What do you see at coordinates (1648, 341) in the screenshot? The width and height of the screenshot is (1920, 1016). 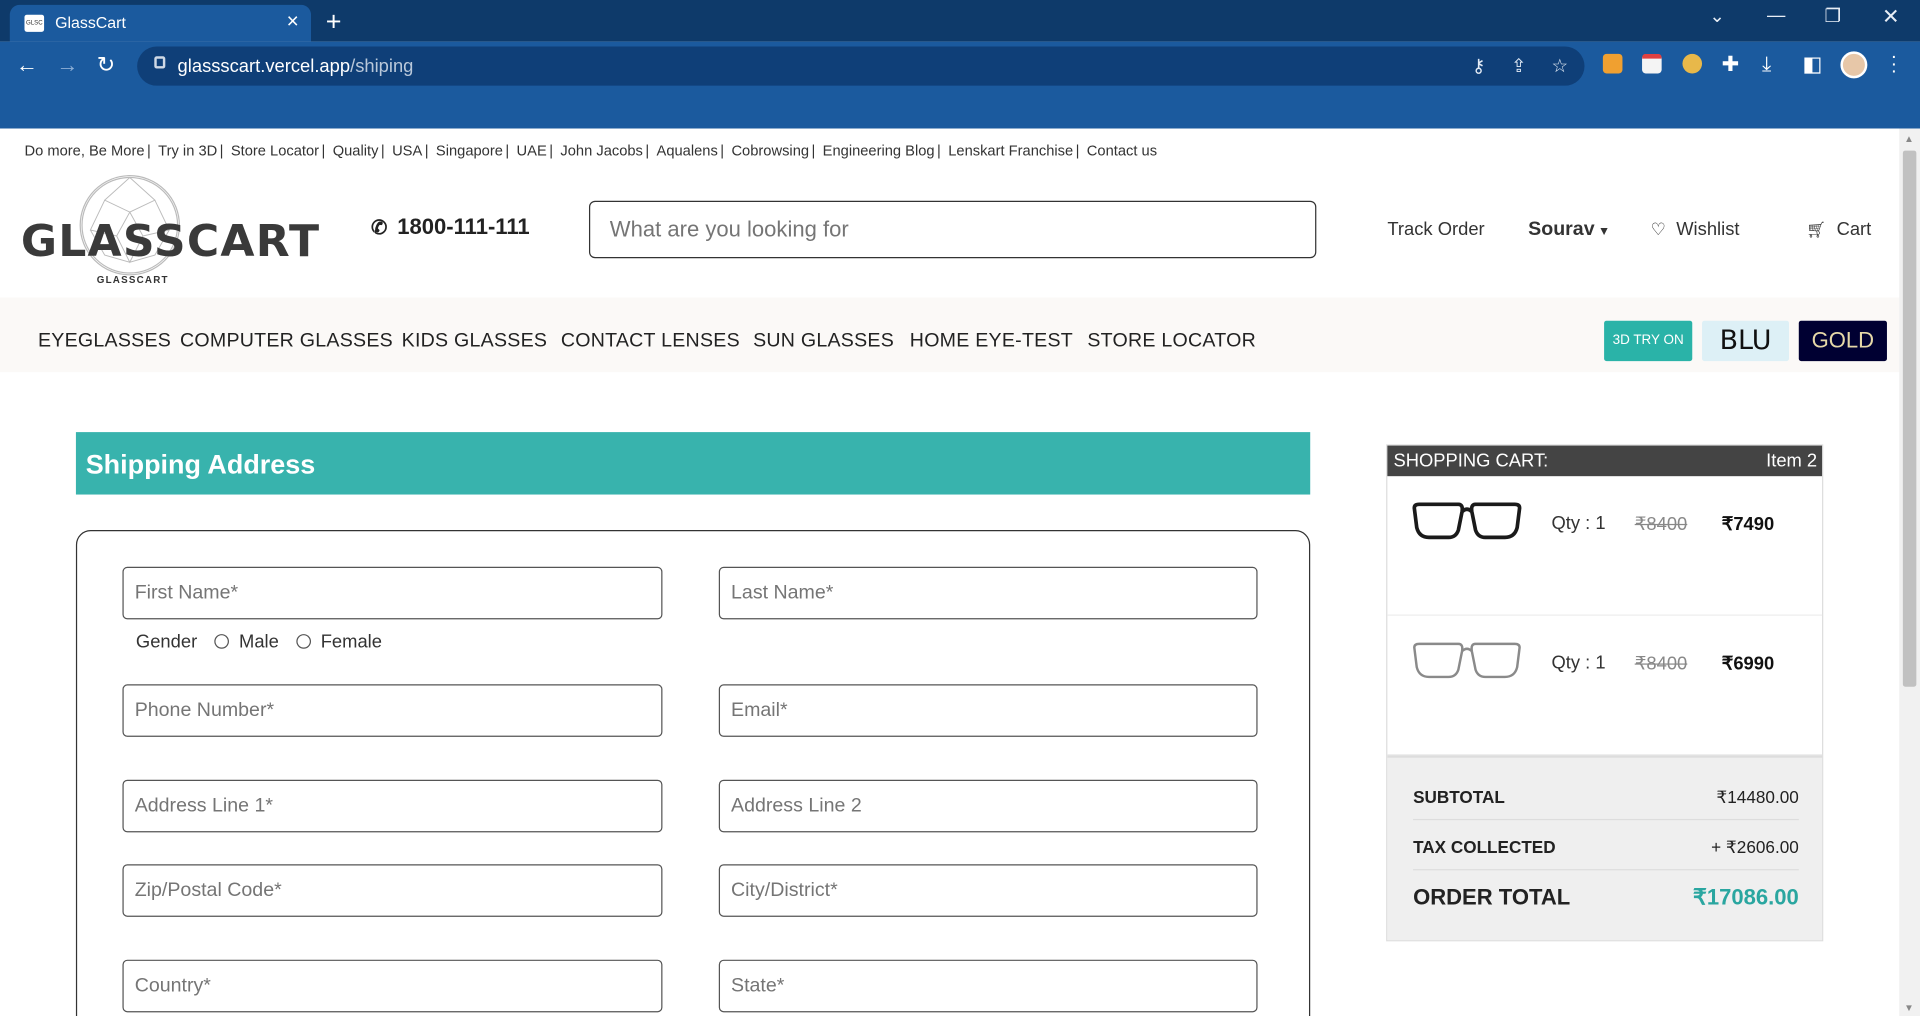 I see `3d-try-on-button: 3D TRY ON` at bounding box center [1648, 341].